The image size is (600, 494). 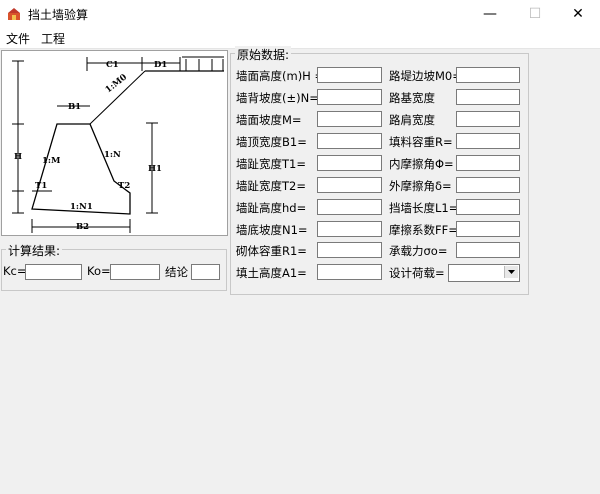 I want to click on param-label: 填料容重R=, so click(x=421, y=142).